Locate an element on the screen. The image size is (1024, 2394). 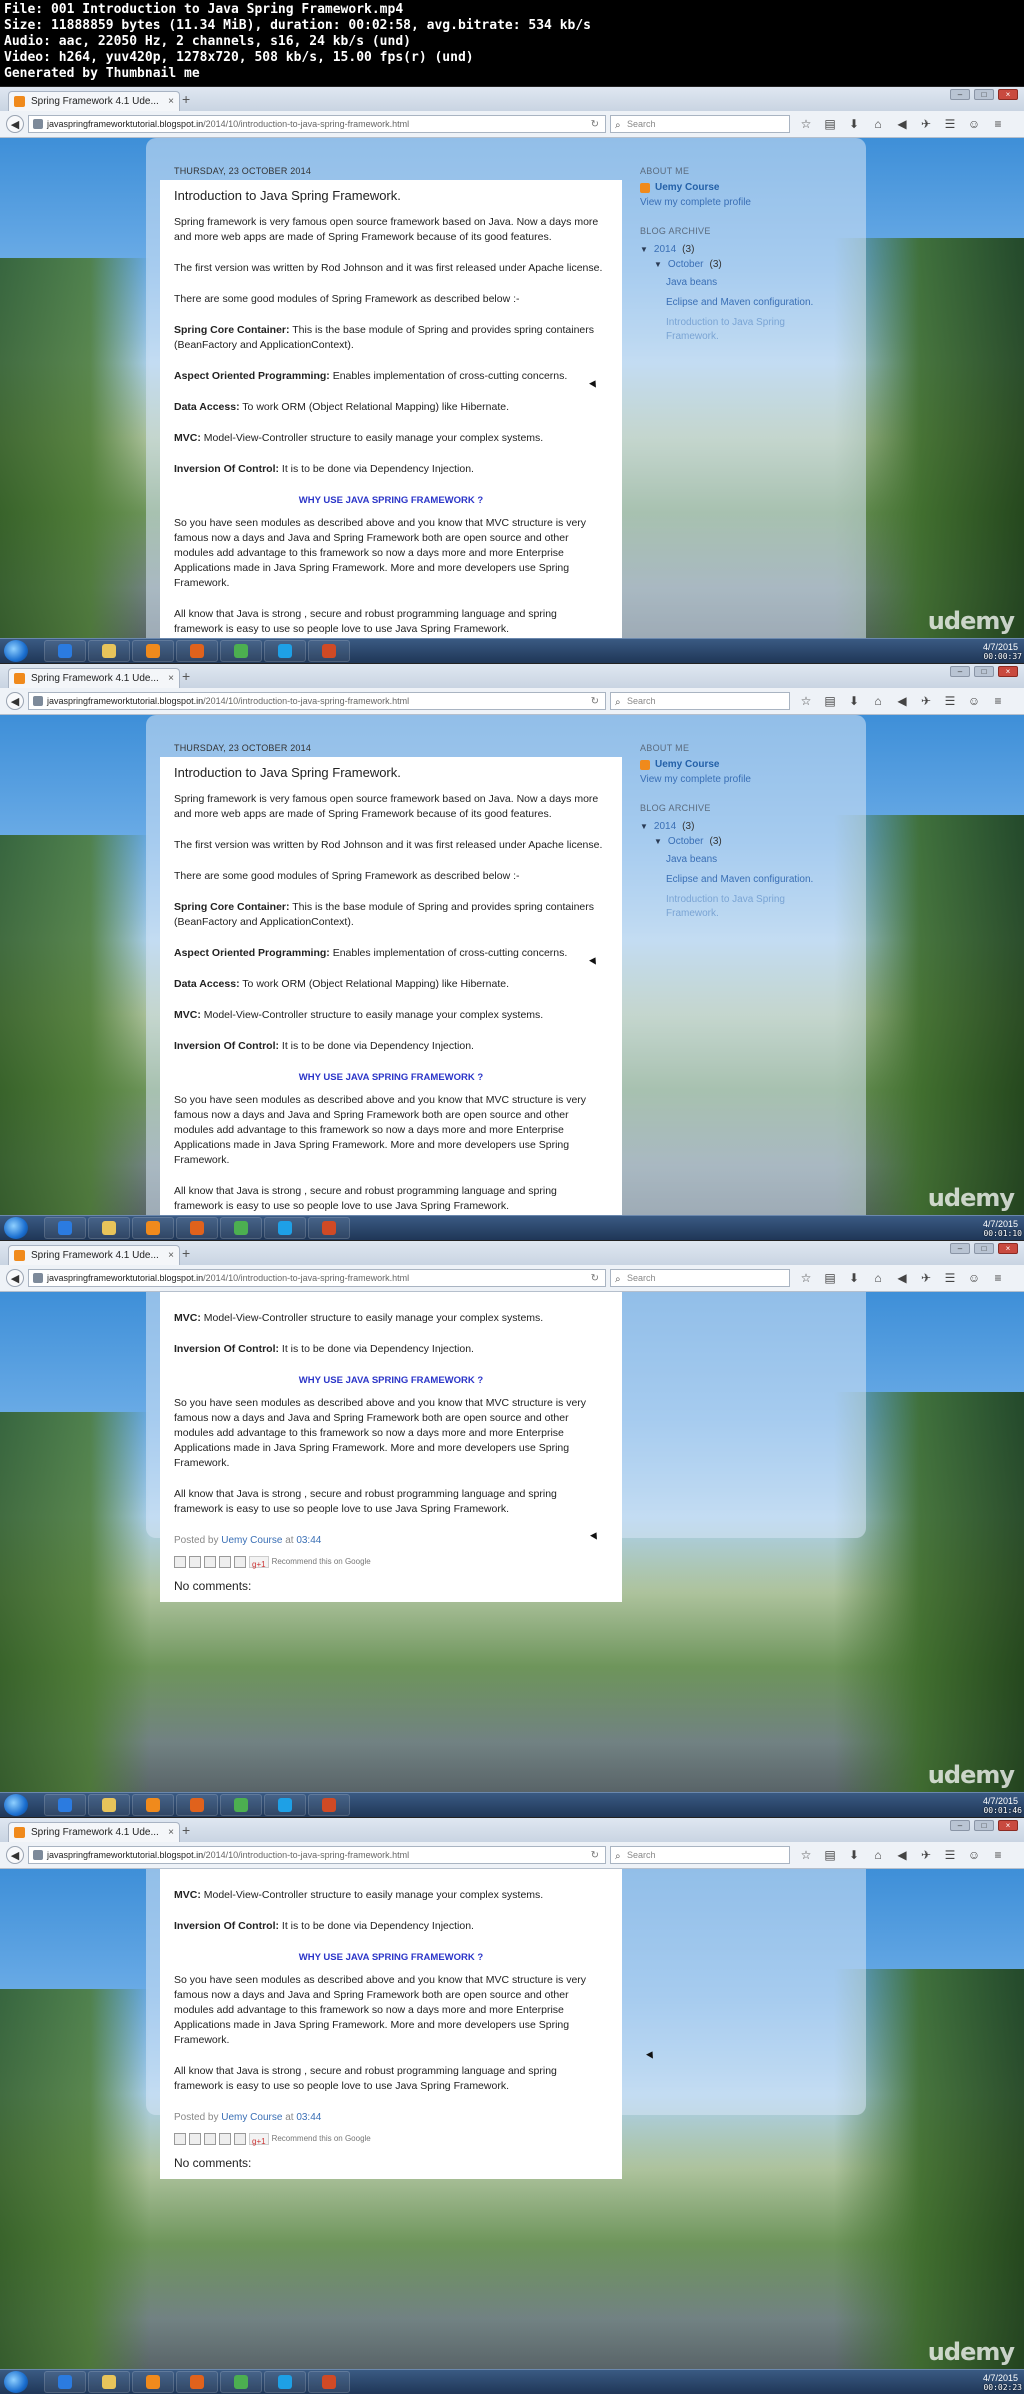
share-icon: ✈ is located at coordinates (926, 701).